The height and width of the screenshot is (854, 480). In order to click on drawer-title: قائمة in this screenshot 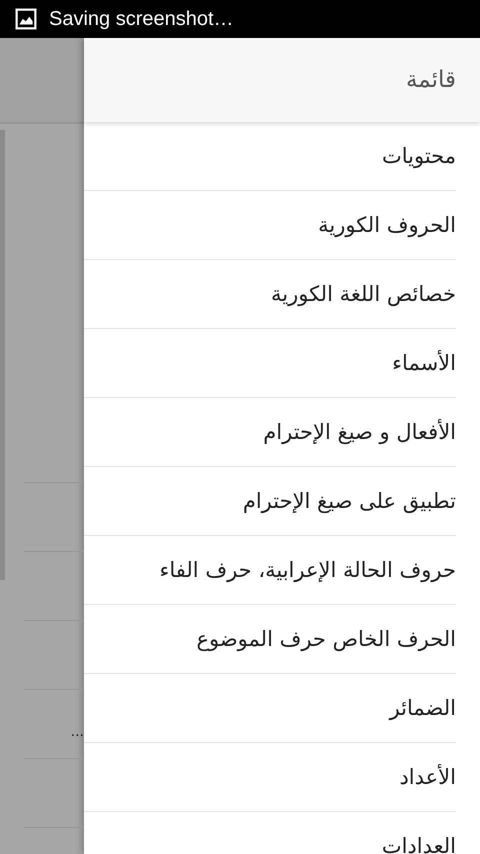, I will do `click(431, 80)`.